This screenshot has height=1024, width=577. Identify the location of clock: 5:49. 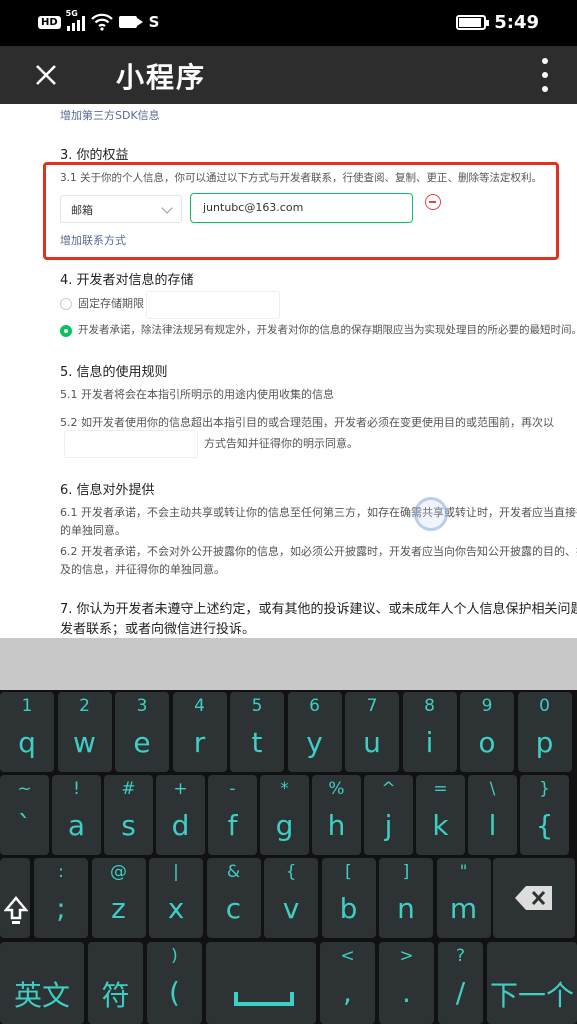
(516, 22).